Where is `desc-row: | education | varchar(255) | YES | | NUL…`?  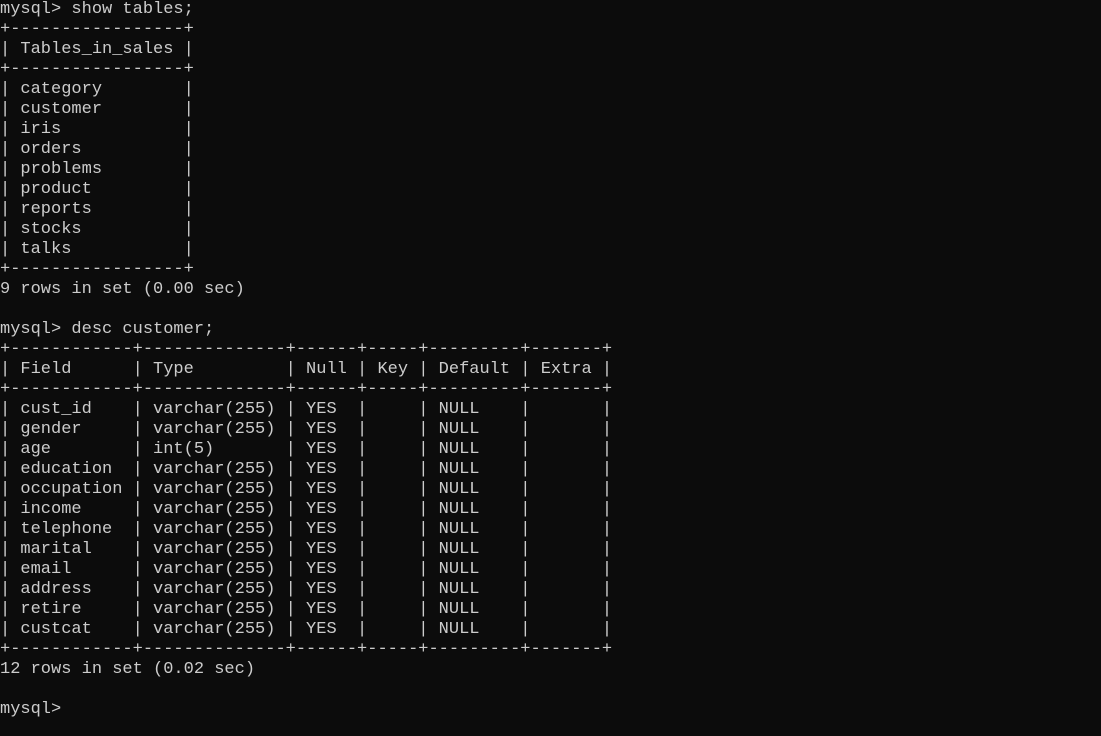 desc-row: | education | varchar(255) | YES | | NUL… is located at coordinates (306, 469).